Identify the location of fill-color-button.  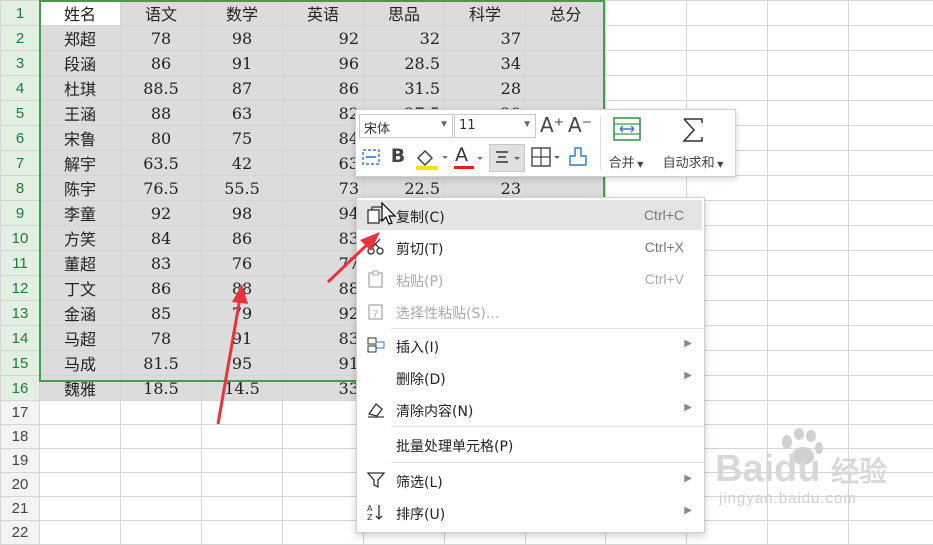
(432, 158).